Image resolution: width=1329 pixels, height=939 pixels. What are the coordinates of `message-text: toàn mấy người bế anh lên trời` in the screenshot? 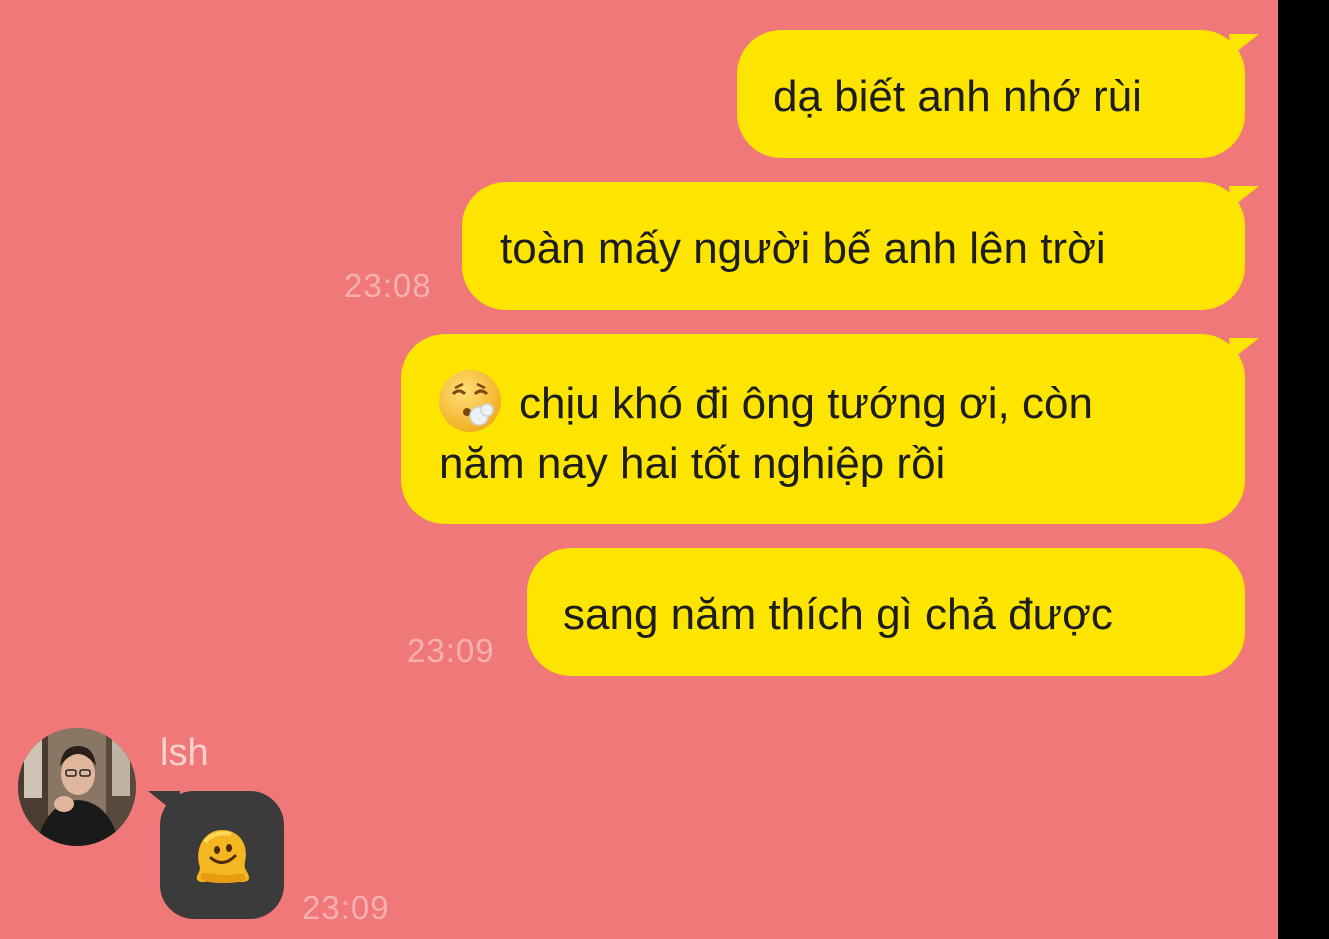 It's located at (803, 248).